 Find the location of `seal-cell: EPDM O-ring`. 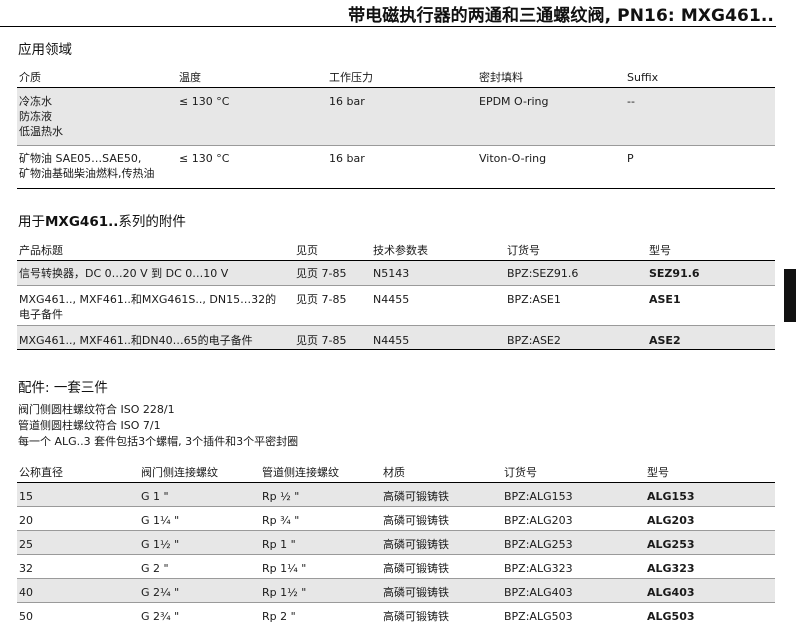

seal-cell: EPDM O-ring is located at coordinates (551, 116).